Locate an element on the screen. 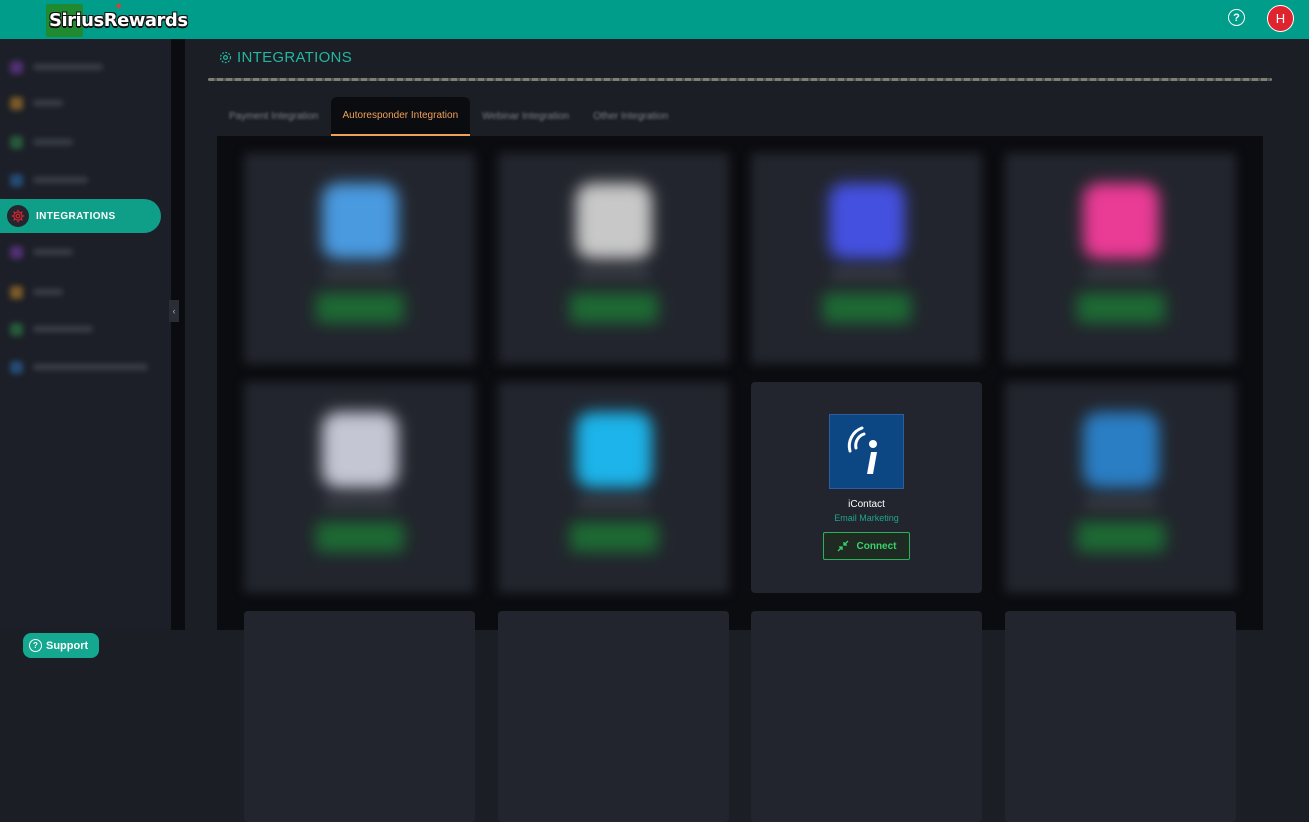  integration-card-icontact: iContact Email Marketing Connect is located at coordinates (866, 487).